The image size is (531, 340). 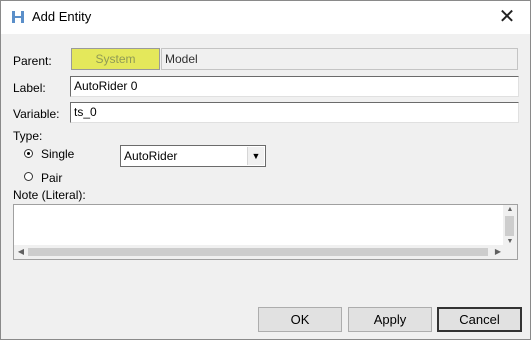 What do you see at coordinates (390, 319) in the screenshot?
I see `apply-button: Apply` at bounding box center [390, 319].